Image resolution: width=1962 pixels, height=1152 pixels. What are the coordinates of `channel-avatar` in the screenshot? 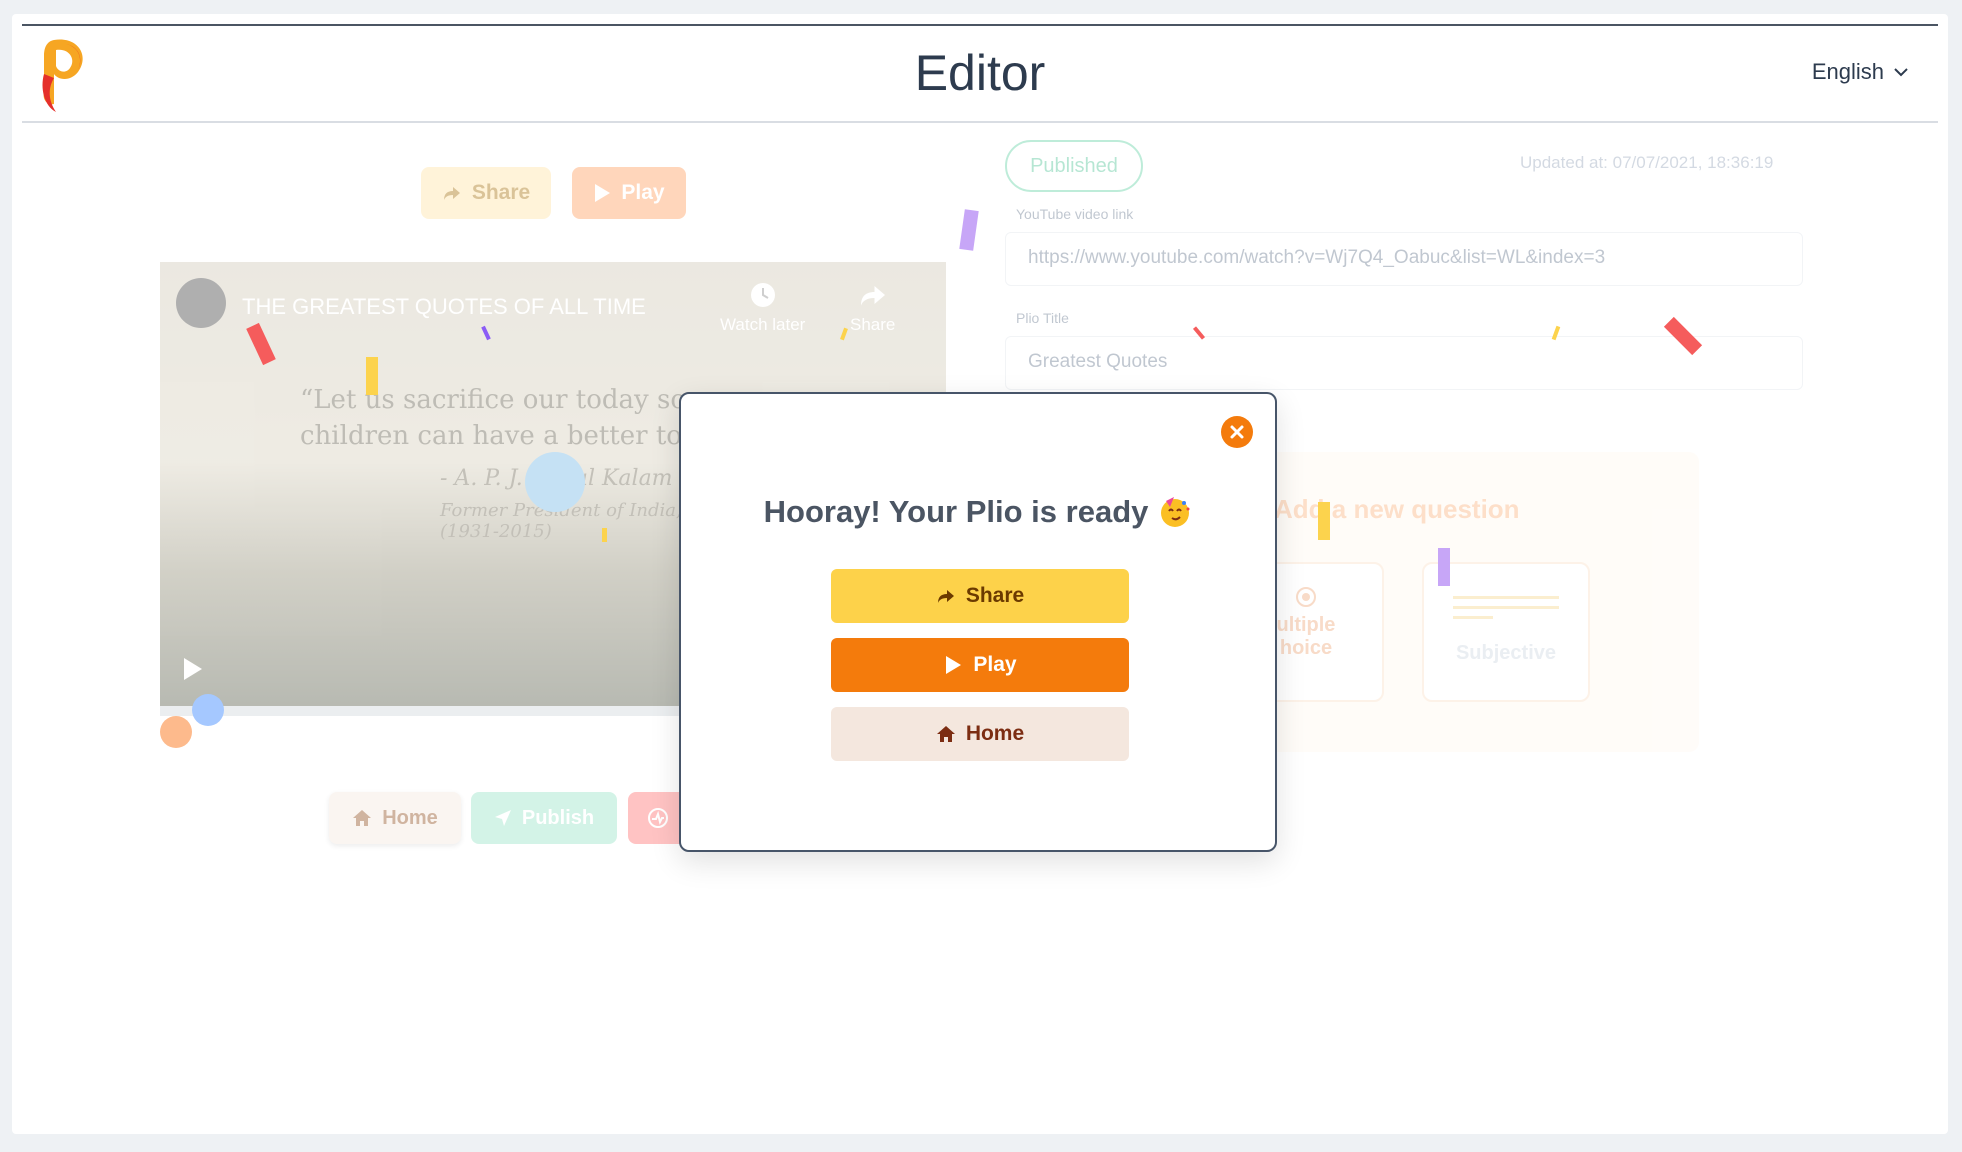 It's located at (201, 303).